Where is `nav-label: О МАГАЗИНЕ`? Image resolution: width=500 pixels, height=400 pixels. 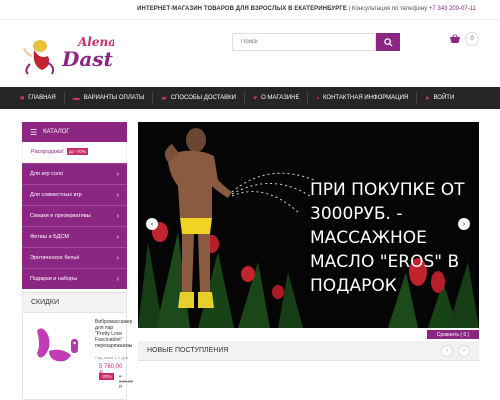 nav-label: О МАГАЗИНЕ is located at coordinates (280, 98).